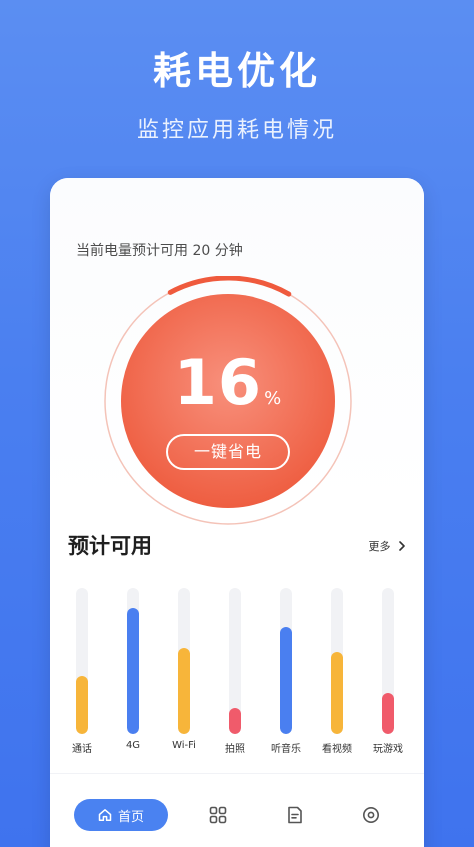 This screenshot has width=474, height=847. Describe the element at coordinates (218, 815) in the screenshot. I see `grid-icon` at that location.